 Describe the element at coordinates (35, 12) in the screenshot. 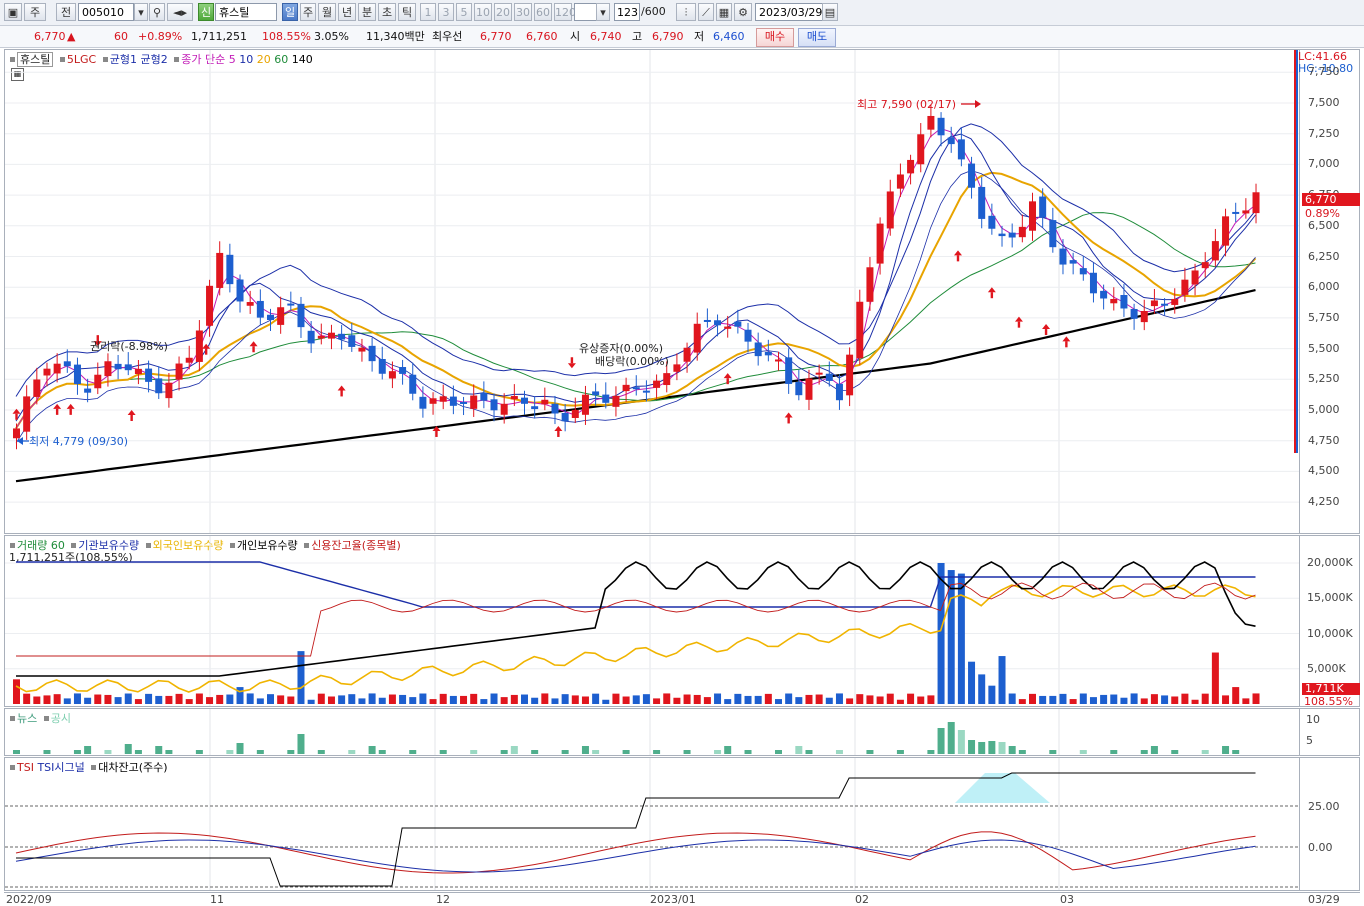

I see `market-select: 주` at that location.